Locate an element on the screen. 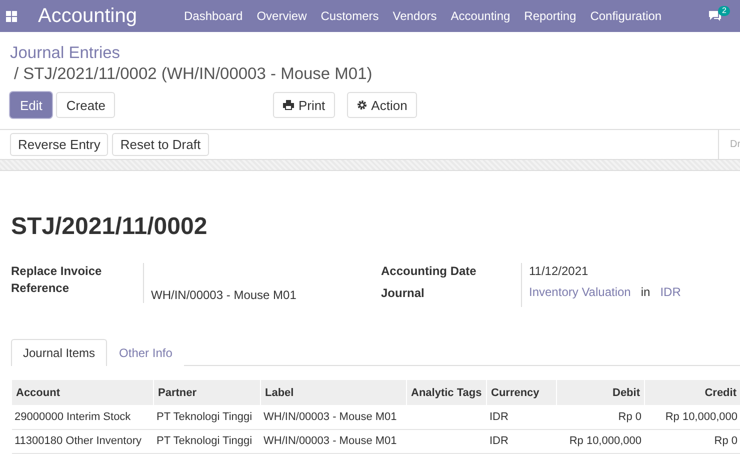 This screenshot has height=454, width=740. print-button: Print is located at coordinates (304, 105).